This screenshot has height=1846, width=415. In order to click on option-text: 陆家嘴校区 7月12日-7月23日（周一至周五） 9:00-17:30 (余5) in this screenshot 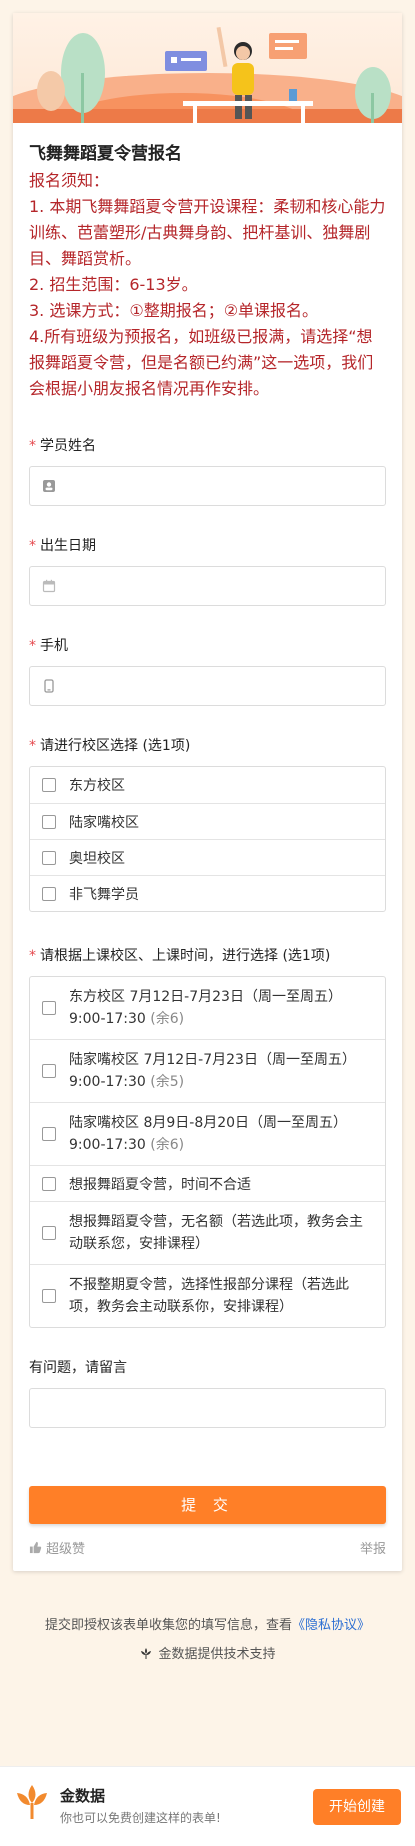, I will do `click(212, 1071)`.